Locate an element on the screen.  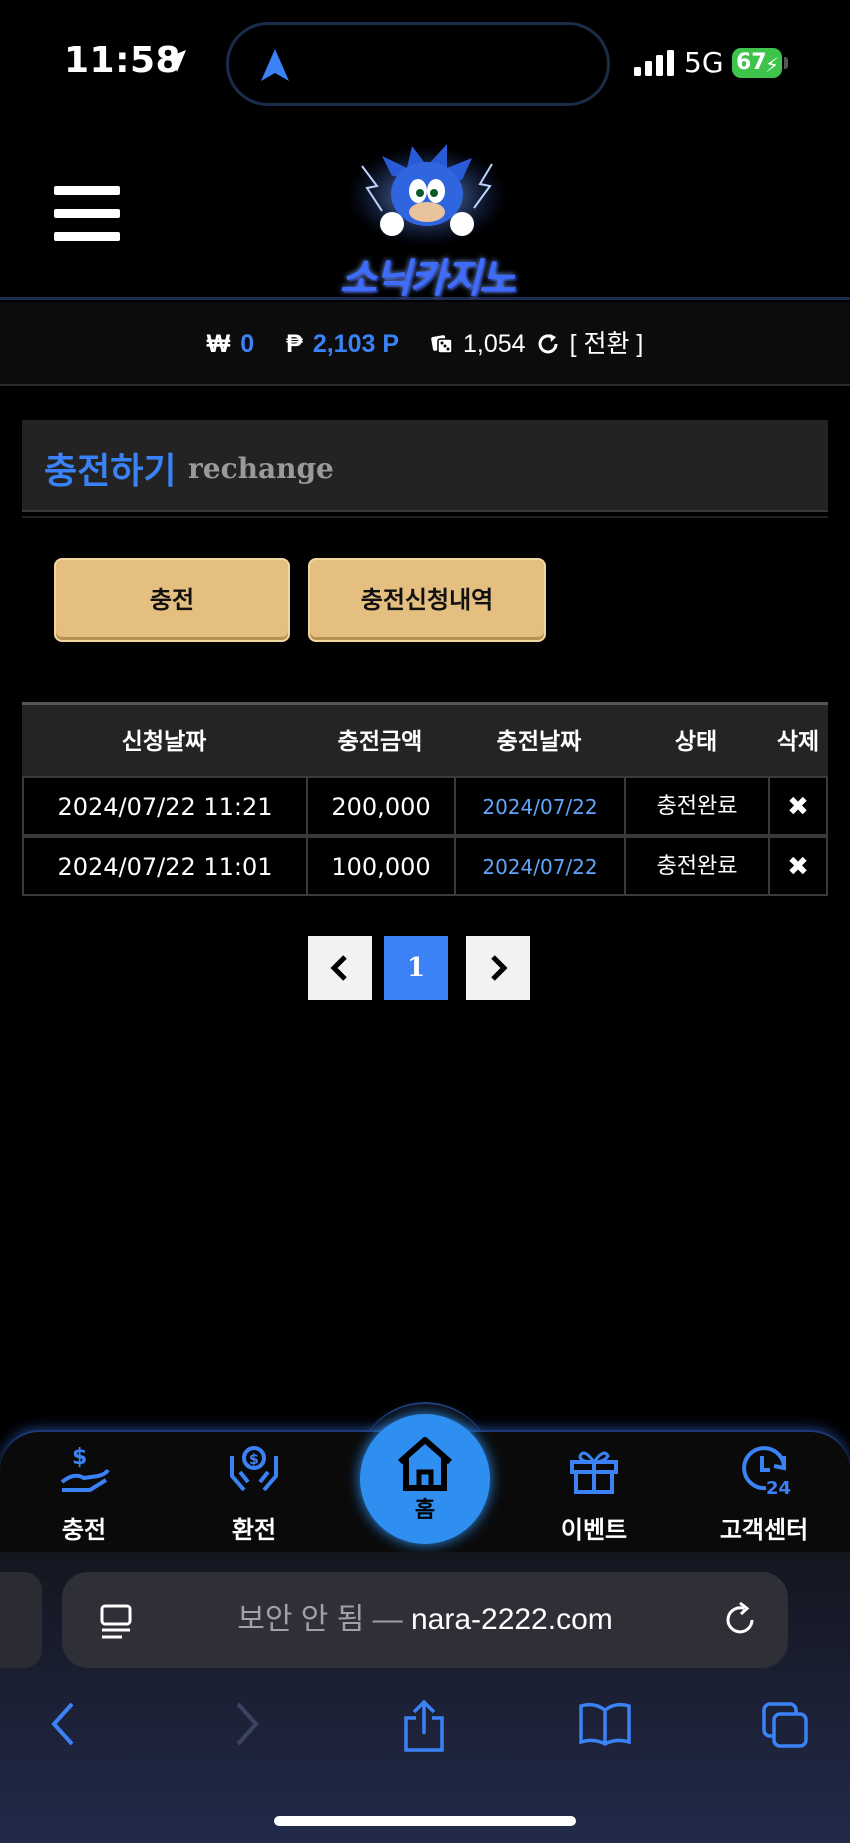
battery-cap is located at coordinates (786, 63).